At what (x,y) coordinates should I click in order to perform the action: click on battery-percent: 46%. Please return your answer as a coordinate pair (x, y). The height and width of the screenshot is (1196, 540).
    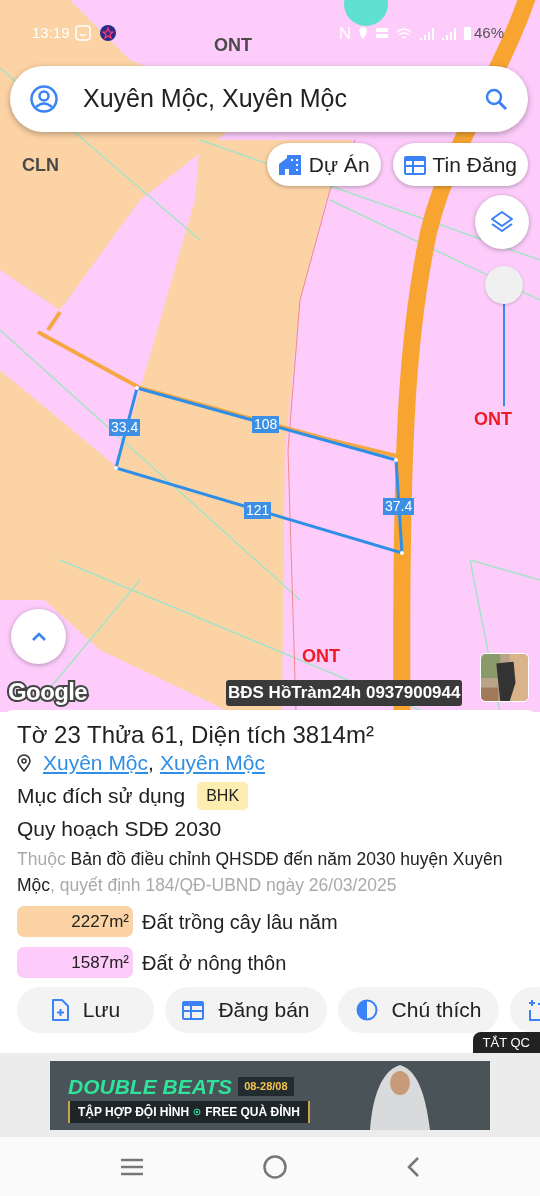
    Looking at the image, I should click on (488, 33).